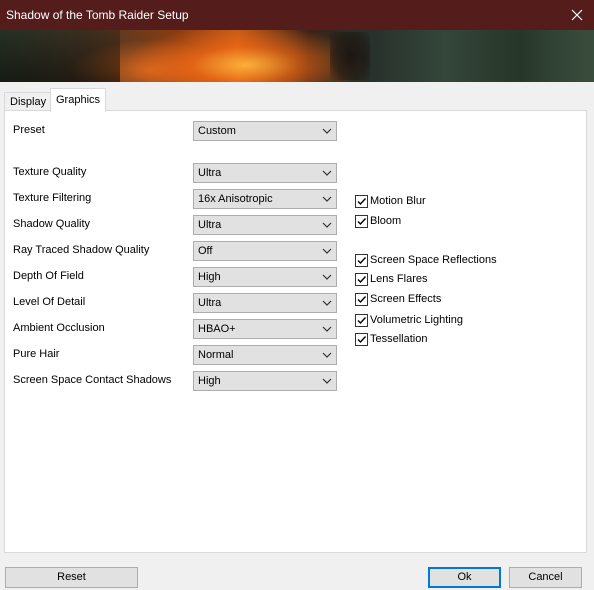 The width and height of the screenshot is (594, 590). What do you see at coordinates (185, 277) in the screenshot?
I see `setting-row-depth-of-field: Depth Of Field High` at bounding box center [185, 277].